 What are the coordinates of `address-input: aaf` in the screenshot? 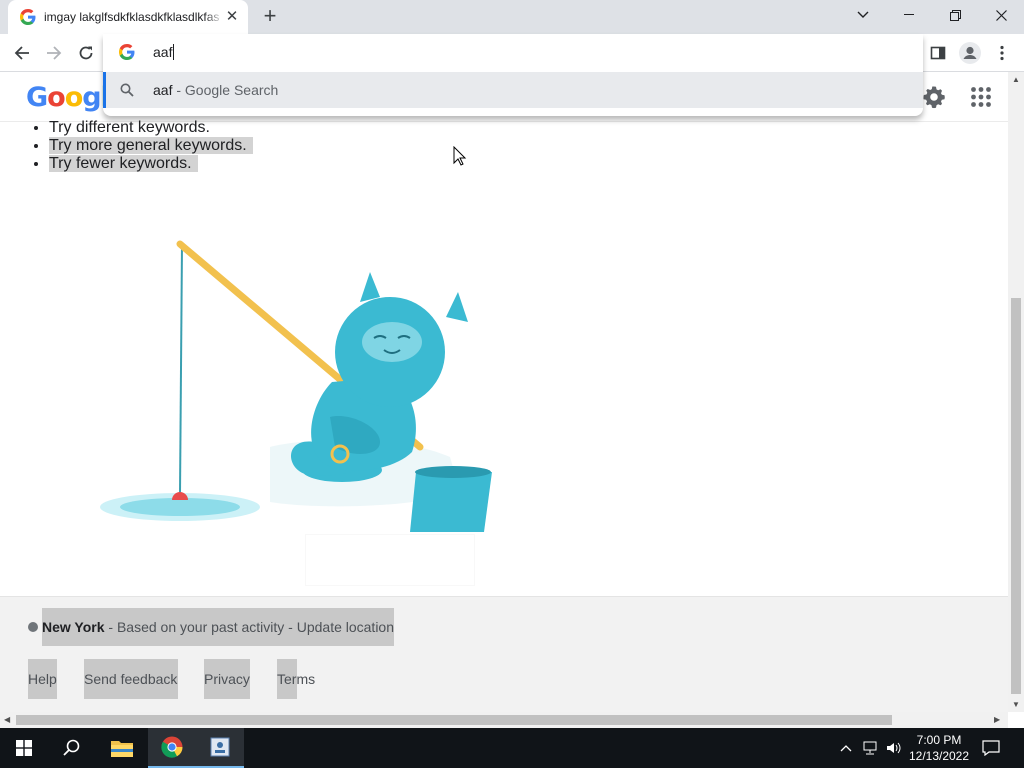 It's located at (164, 52).